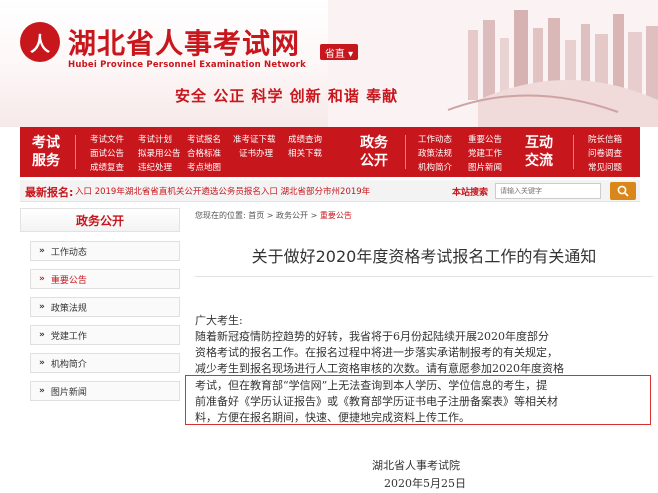  Describe the element at coordinates (159, 153) in the screenshot. I see `nav-link-hiring-notice: 拟录用公告` at that location.